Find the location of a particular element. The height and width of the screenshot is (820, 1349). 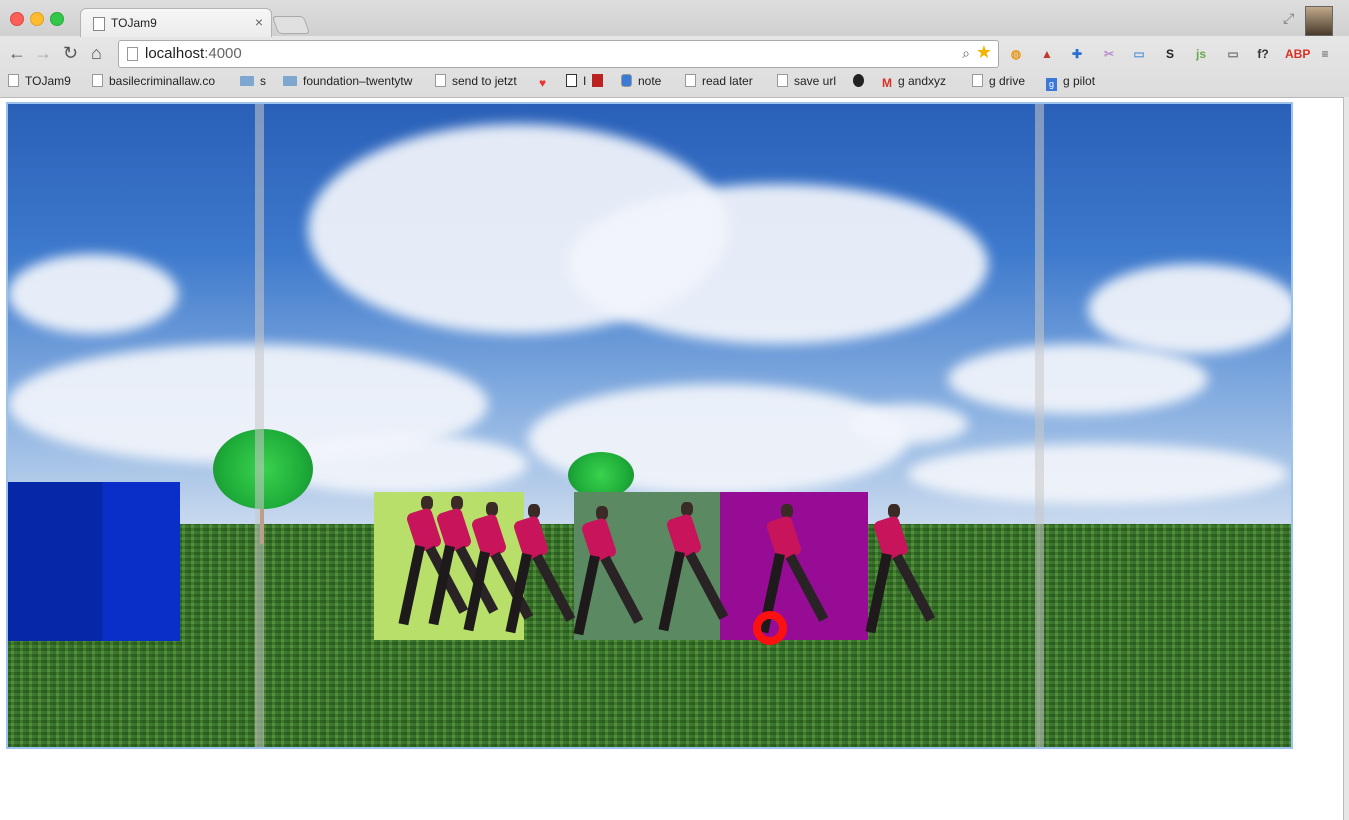

back-button: ← is located at coordinates (17, 53).